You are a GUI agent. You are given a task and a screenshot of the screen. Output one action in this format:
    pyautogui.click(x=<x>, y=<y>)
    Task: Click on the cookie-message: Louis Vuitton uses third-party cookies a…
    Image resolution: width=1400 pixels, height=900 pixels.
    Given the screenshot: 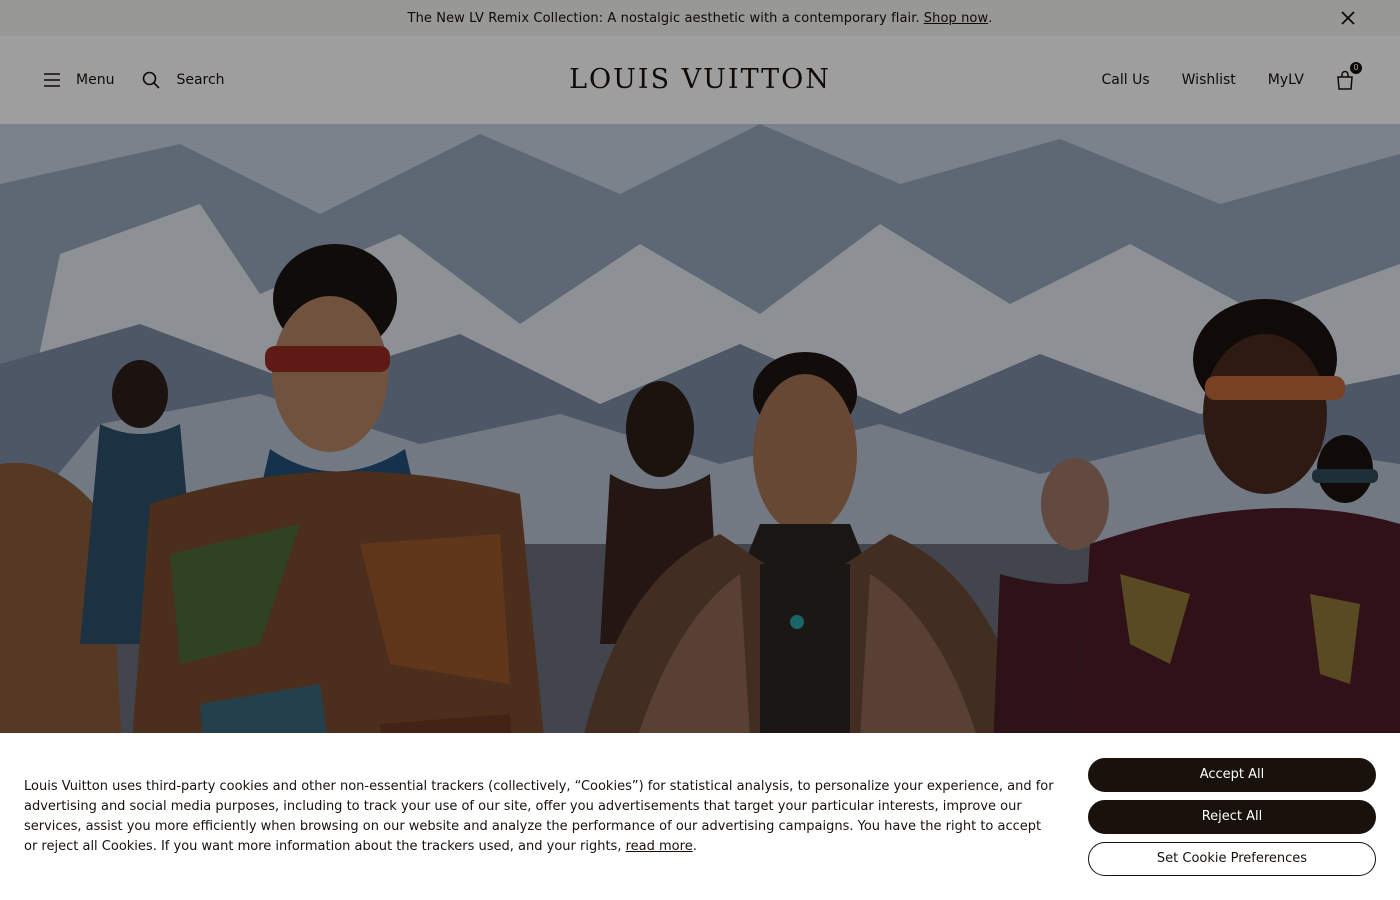 What is the action you would take?
    pyautogui.click(x=539, y=817)
    